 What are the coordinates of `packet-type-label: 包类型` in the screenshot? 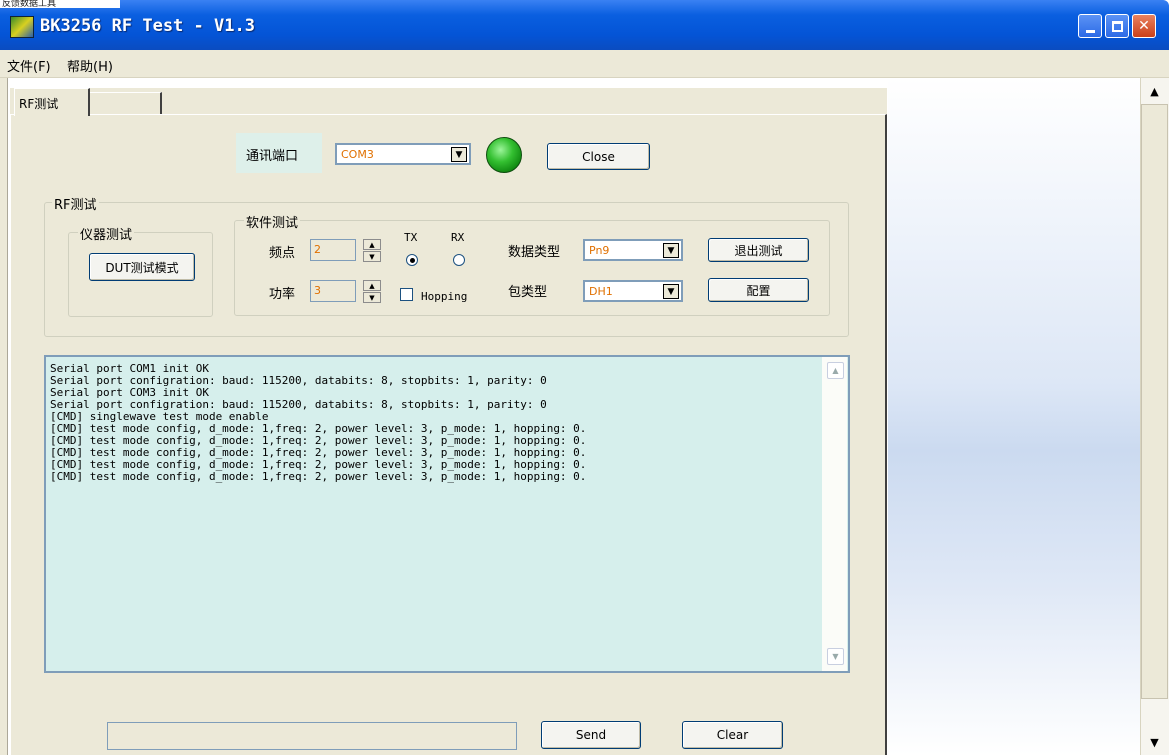 It's located at (528, 292).